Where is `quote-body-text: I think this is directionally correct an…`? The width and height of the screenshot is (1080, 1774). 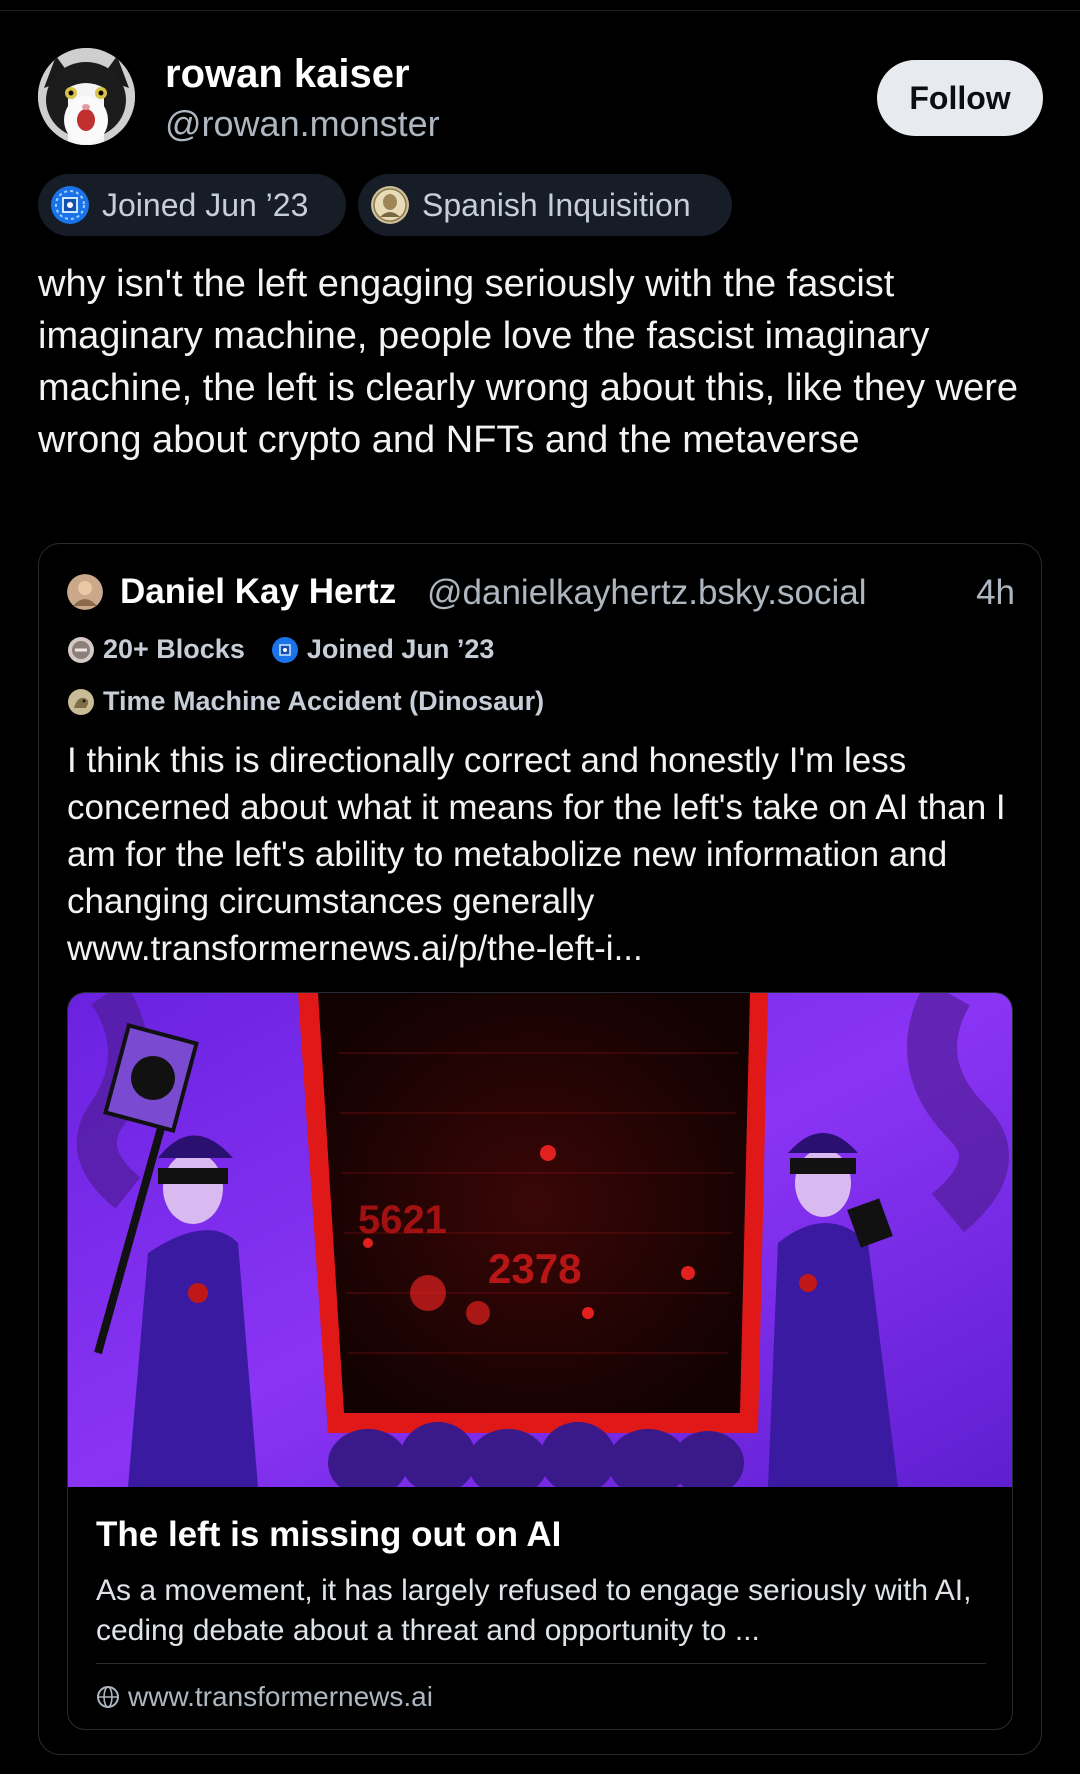
quote-body-text: I think this is directionally correct an… is located at coordinates (536, 831).